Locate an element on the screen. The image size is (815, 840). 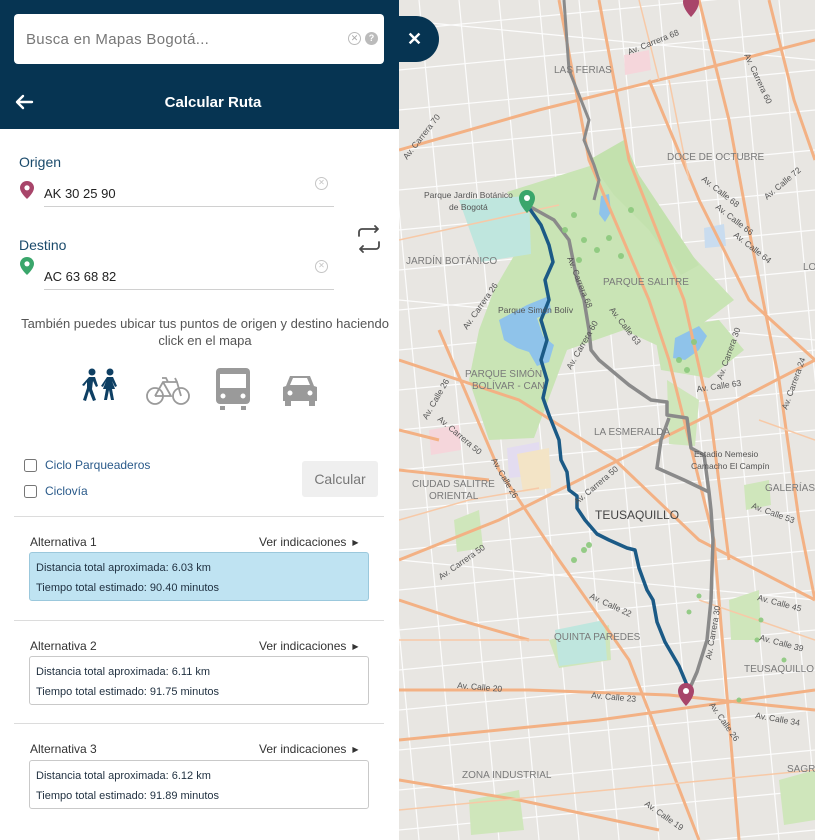
alternative-2-link-label: Ver indicaciones is located at coordinates (303, 646).